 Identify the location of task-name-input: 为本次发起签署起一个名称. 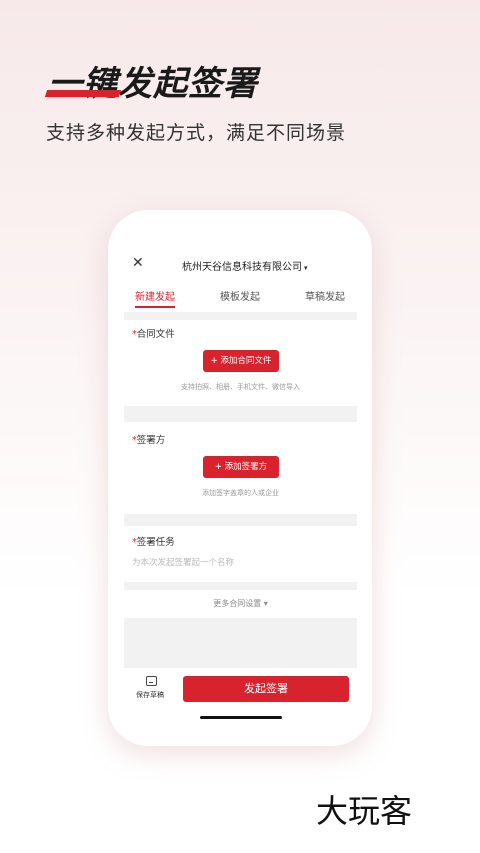
(183, 562).